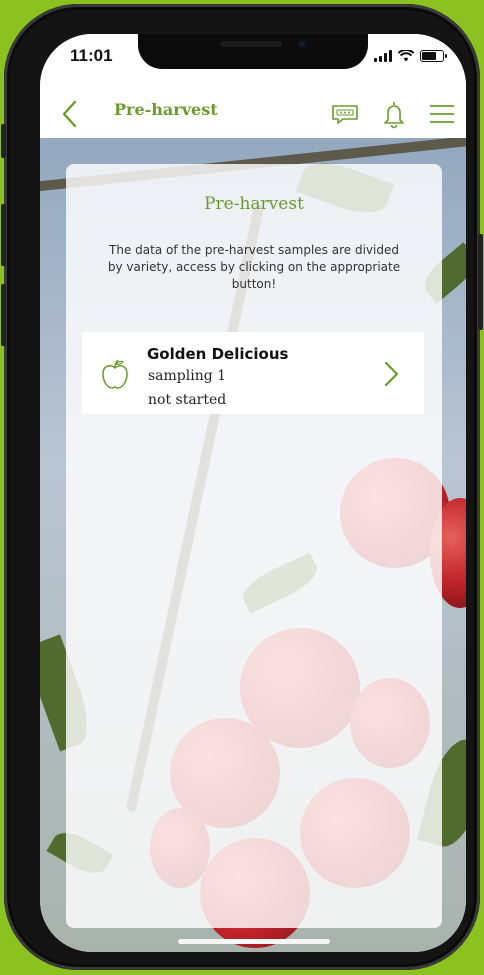 This screenshot has height=975, width=484. Describe the element at coordinates (91, 55) in the screenshot. I see `status-time: 11:01` at that location.